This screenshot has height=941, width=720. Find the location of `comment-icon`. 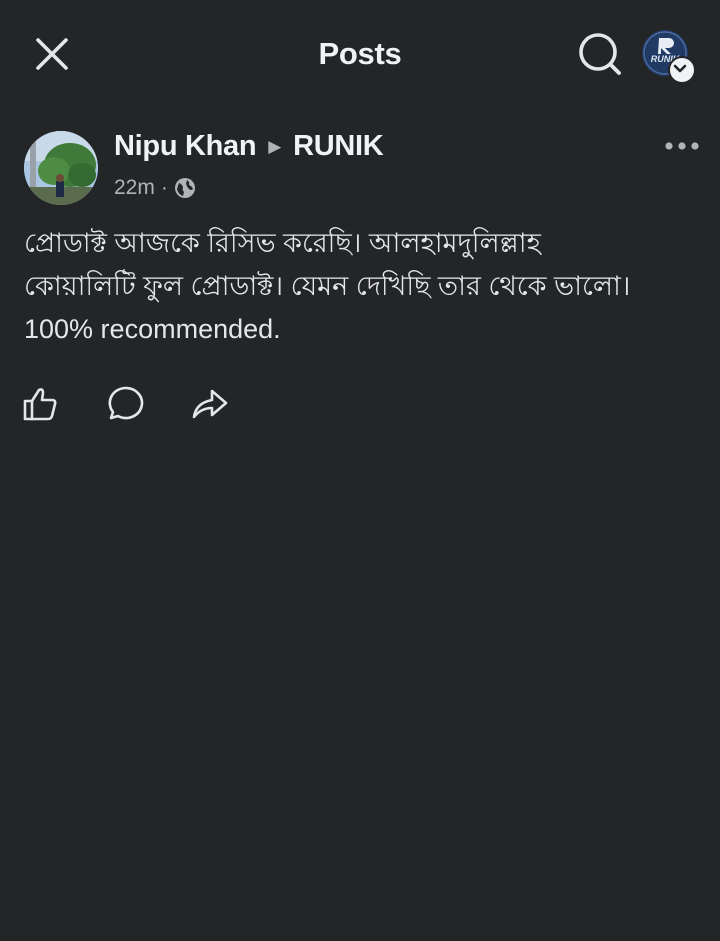

comment-icon is located at coordinates (126, 403).